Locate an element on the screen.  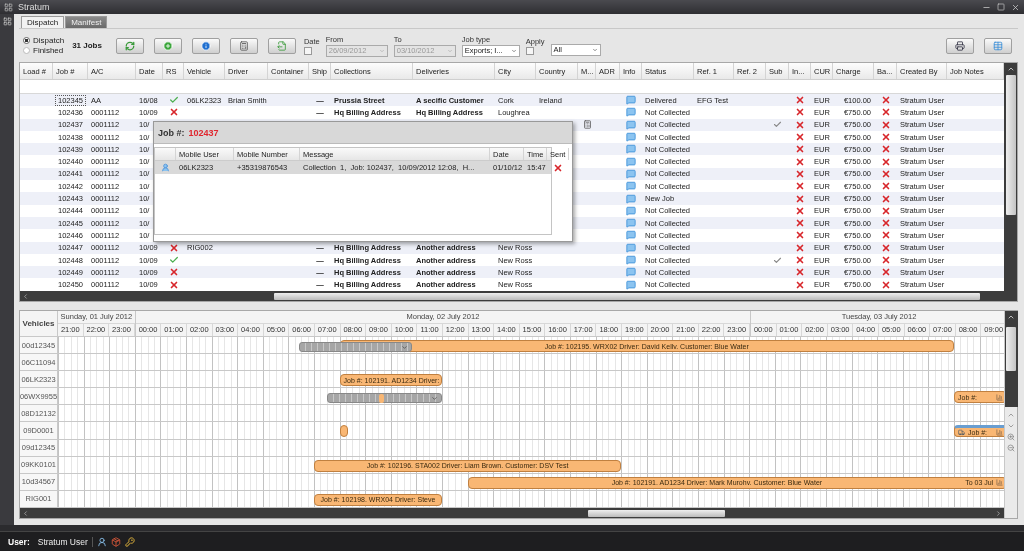
user-label: User: is located at coordinates (19, 541).